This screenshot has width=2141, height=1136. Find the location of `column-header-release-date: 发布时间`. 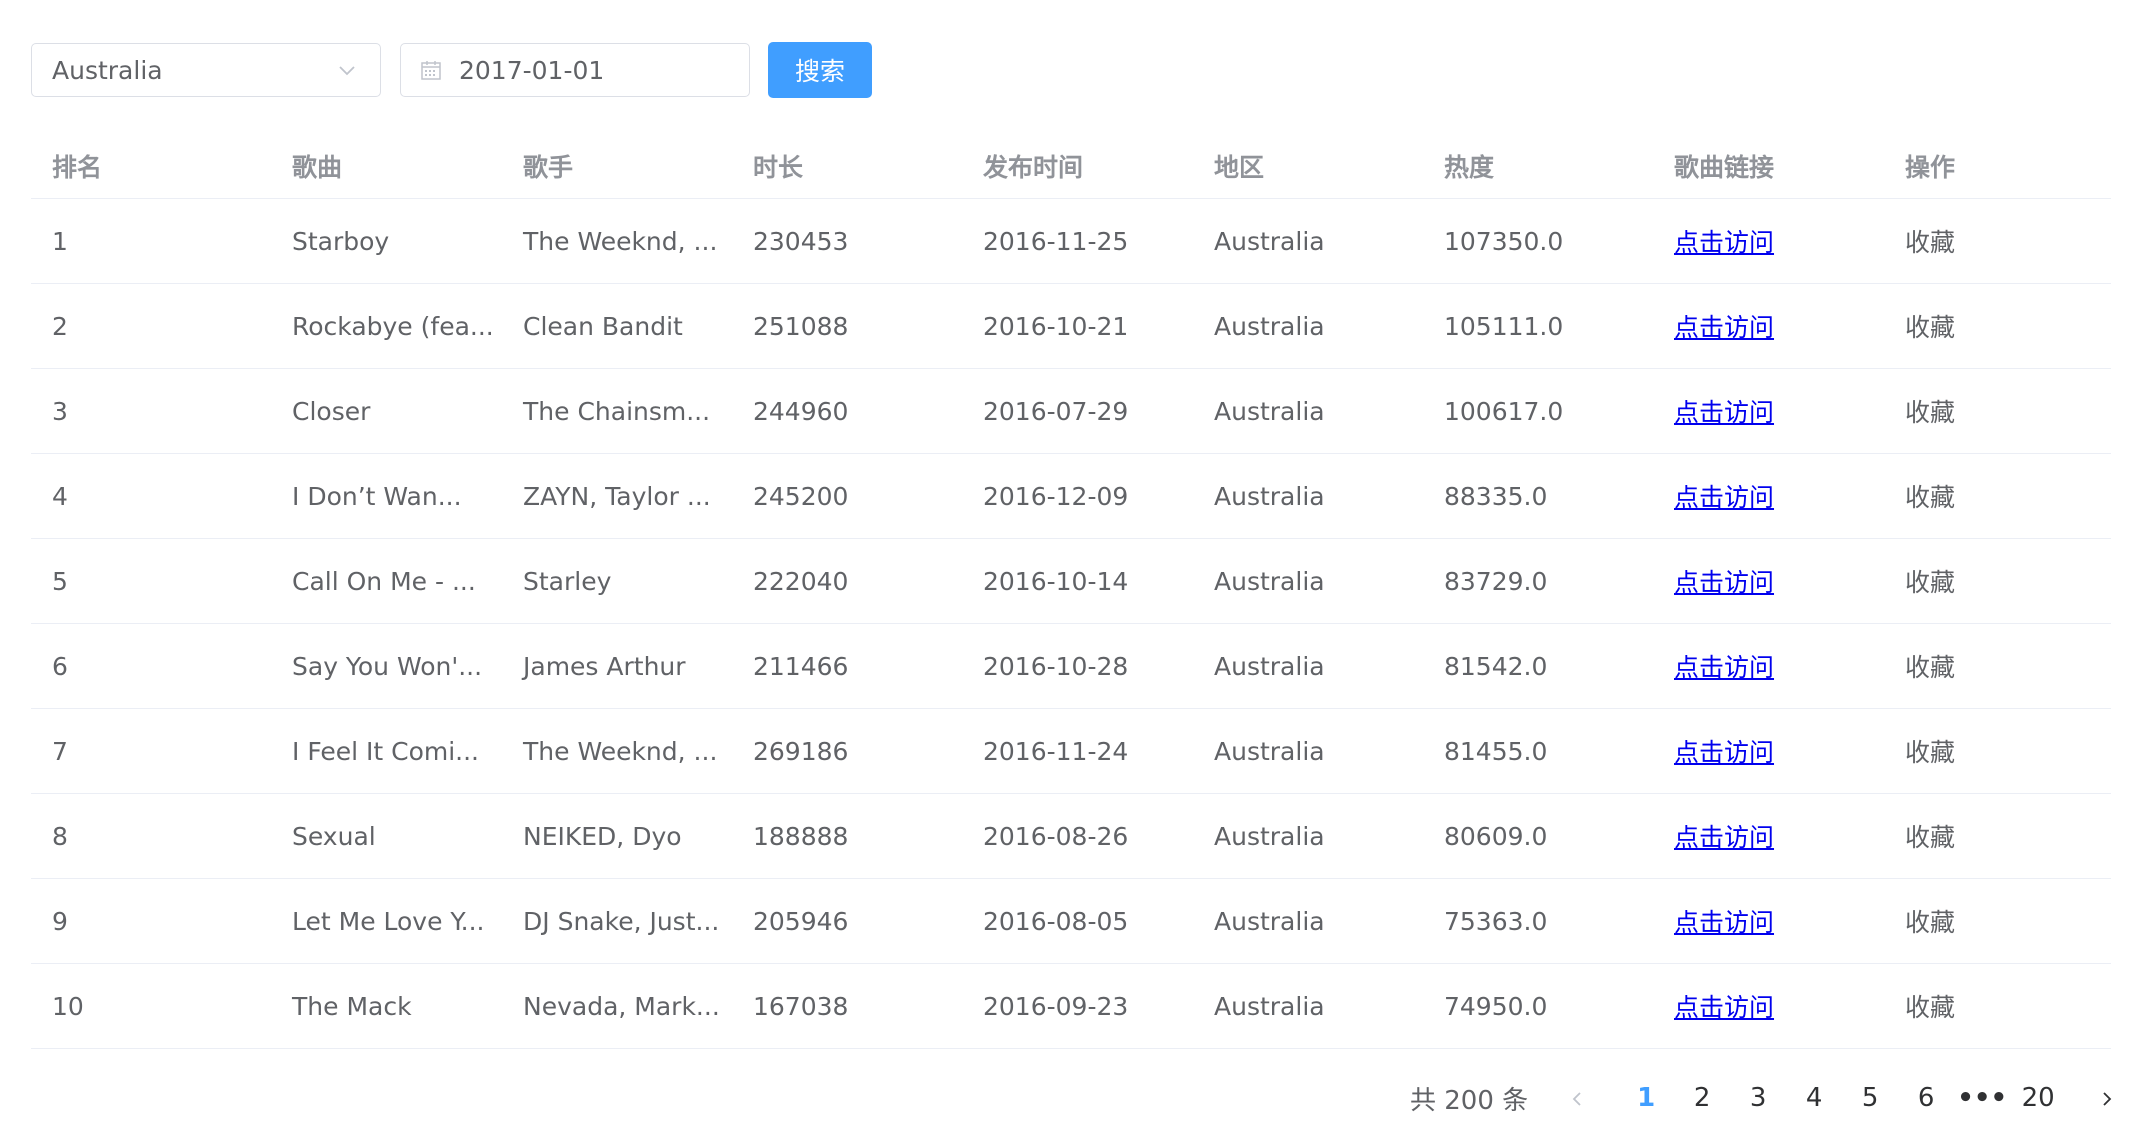

column-header-release-date: 发布时间 is located at coordinates (1077, 166).